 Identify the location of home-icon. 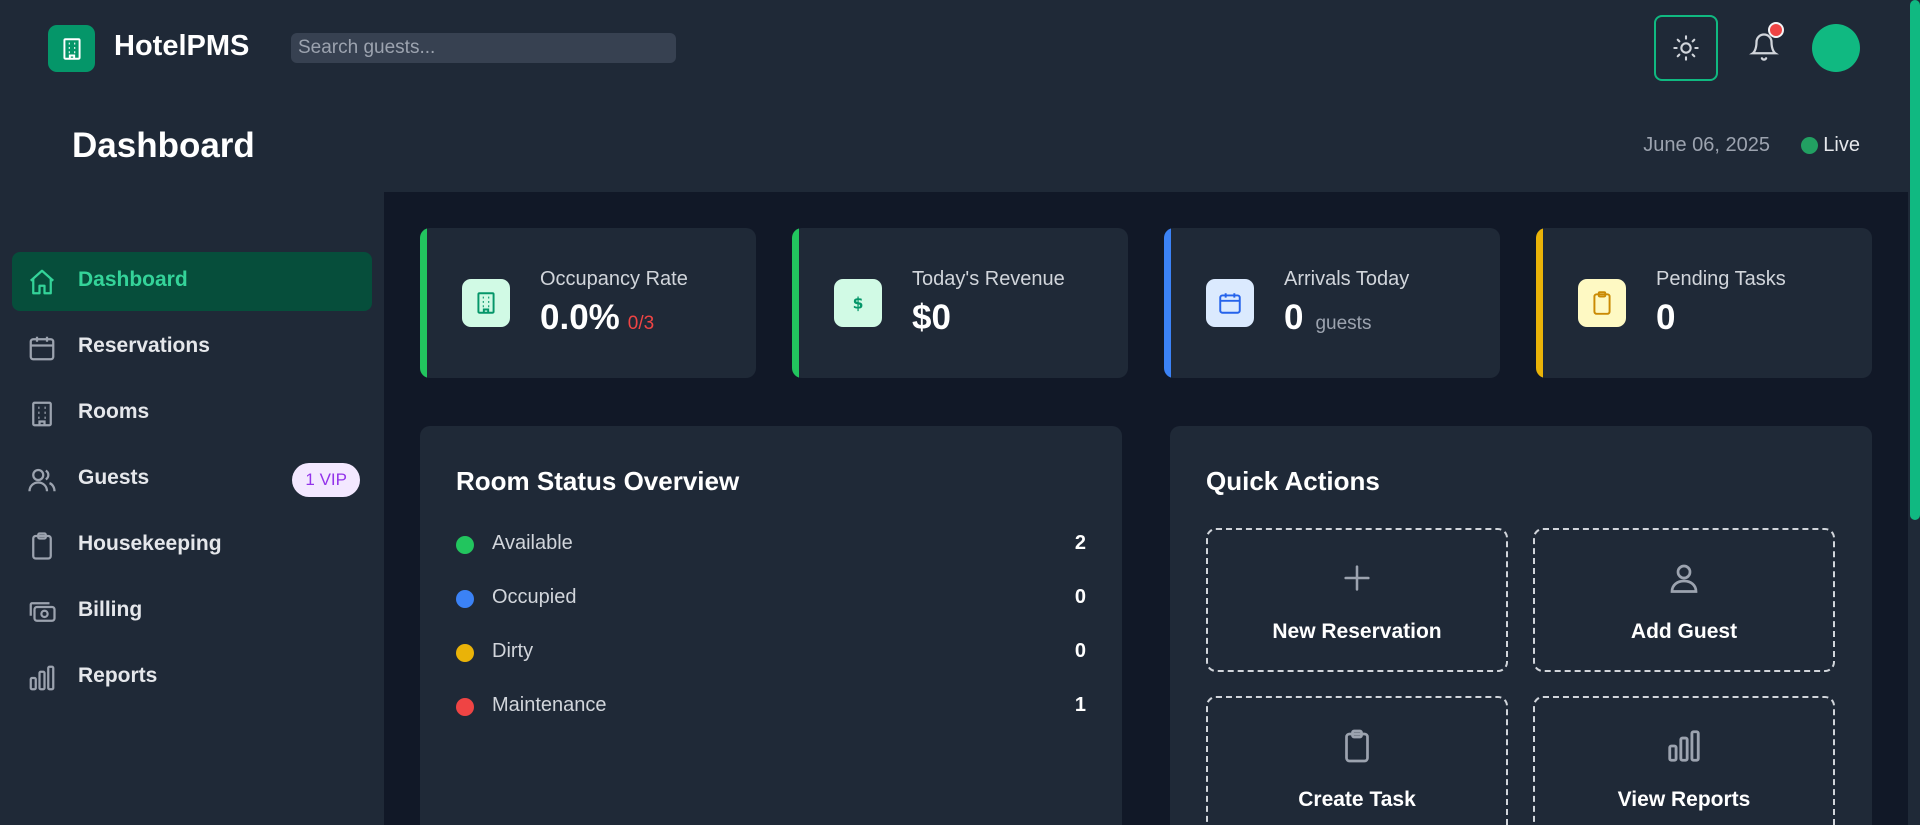
(42, 282).